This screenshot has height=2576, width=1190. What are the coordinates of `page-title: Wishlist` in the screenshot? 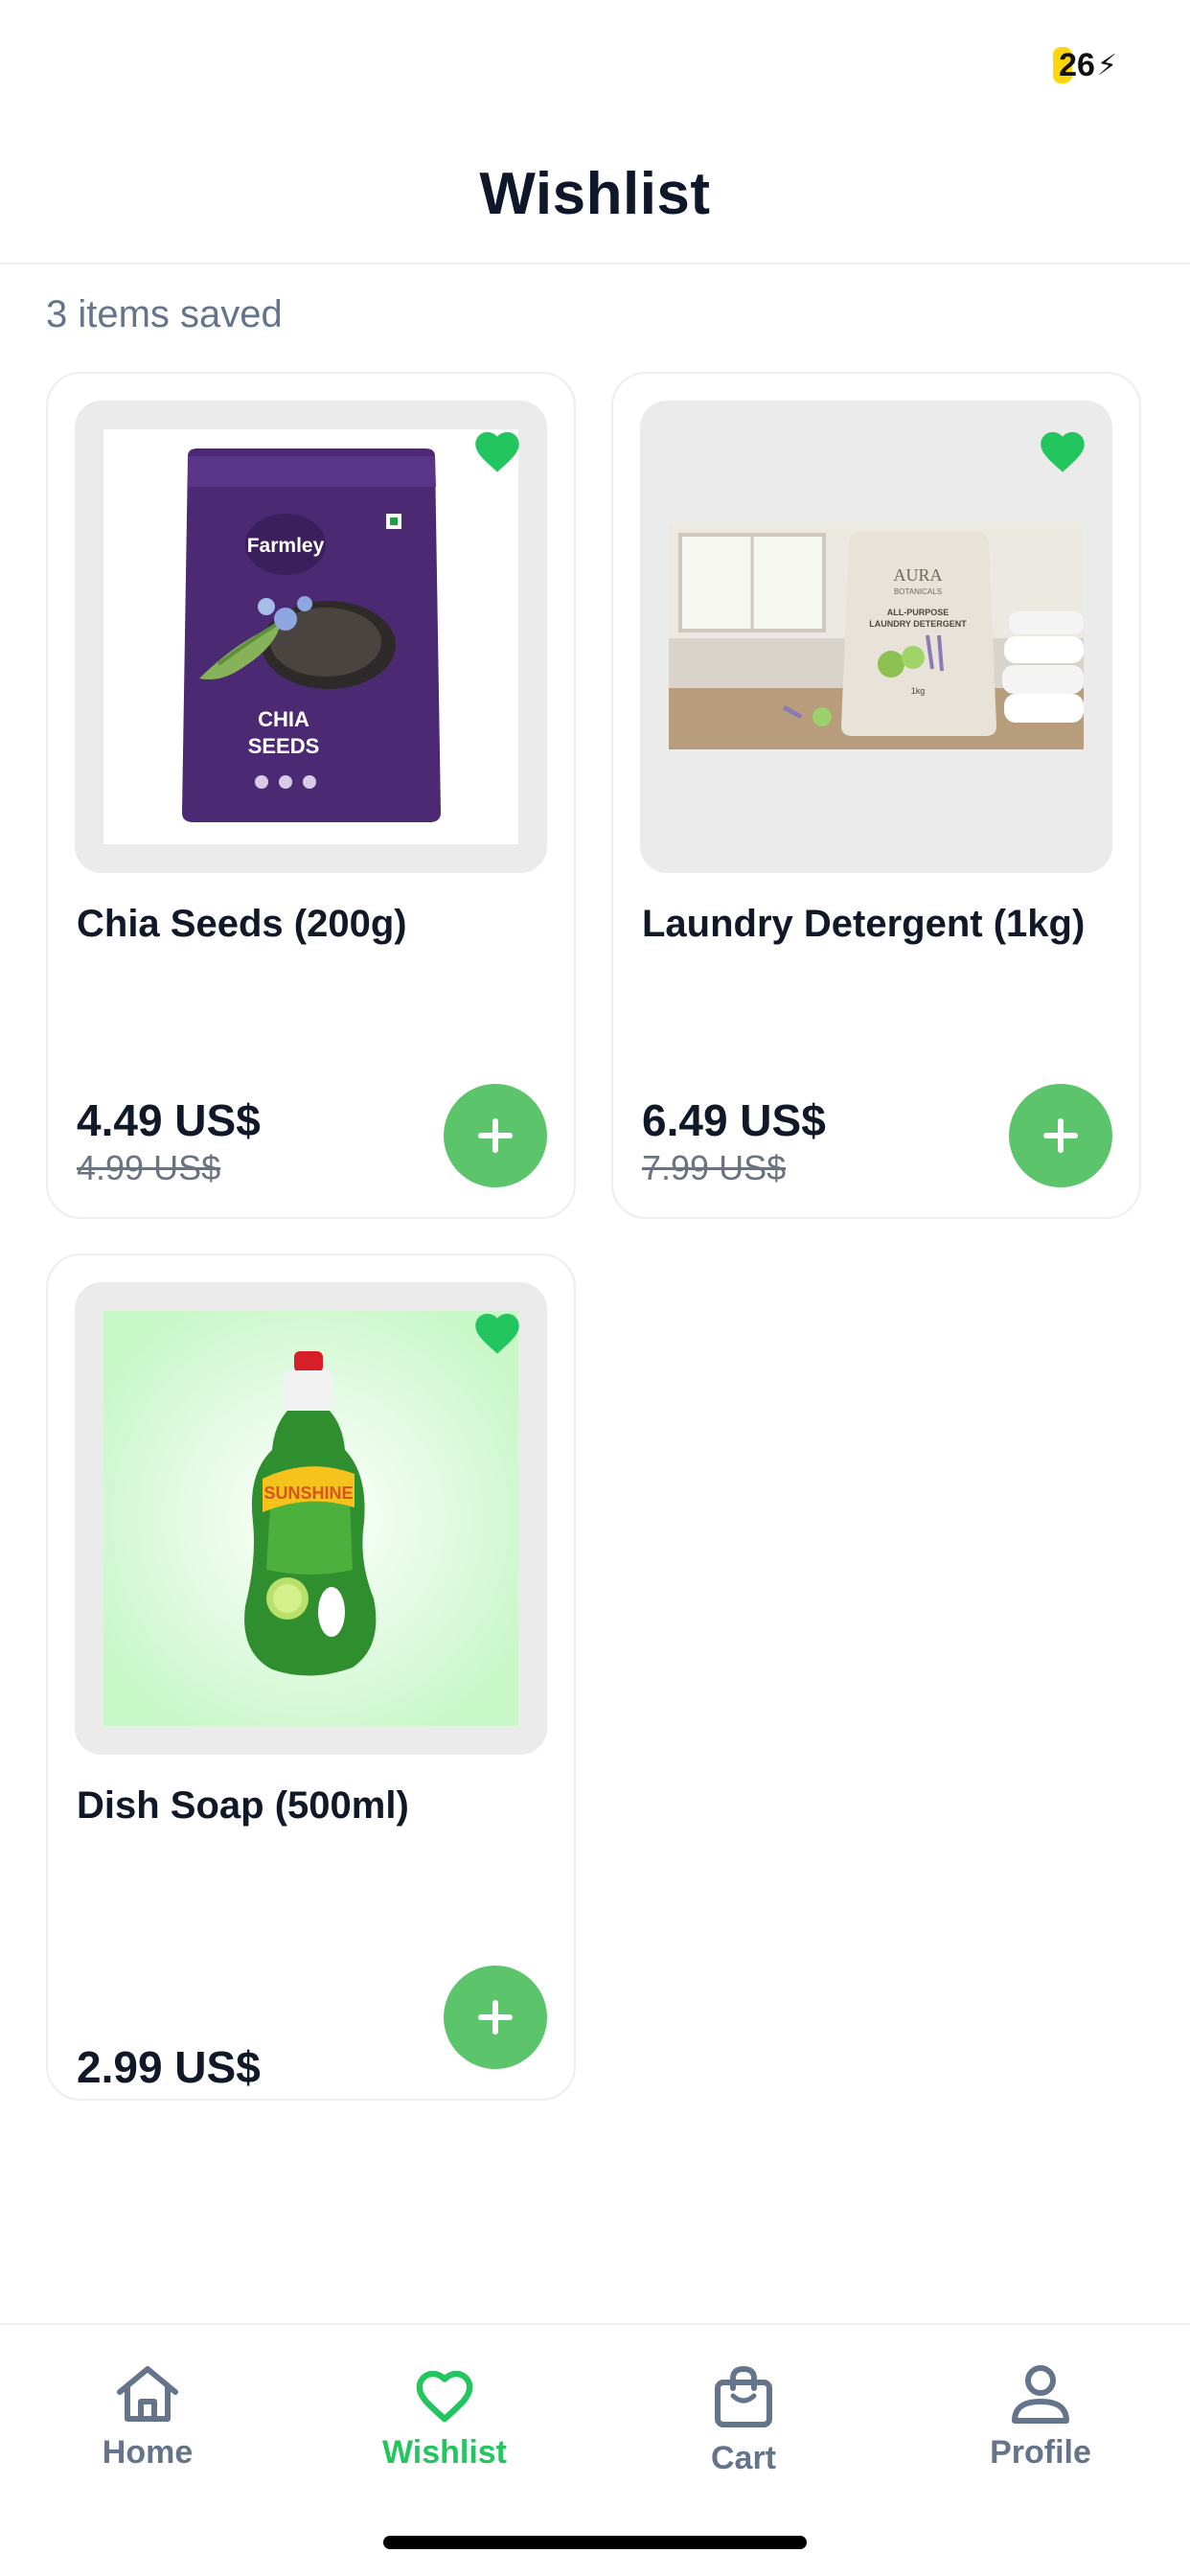 It's located at (595, 193).